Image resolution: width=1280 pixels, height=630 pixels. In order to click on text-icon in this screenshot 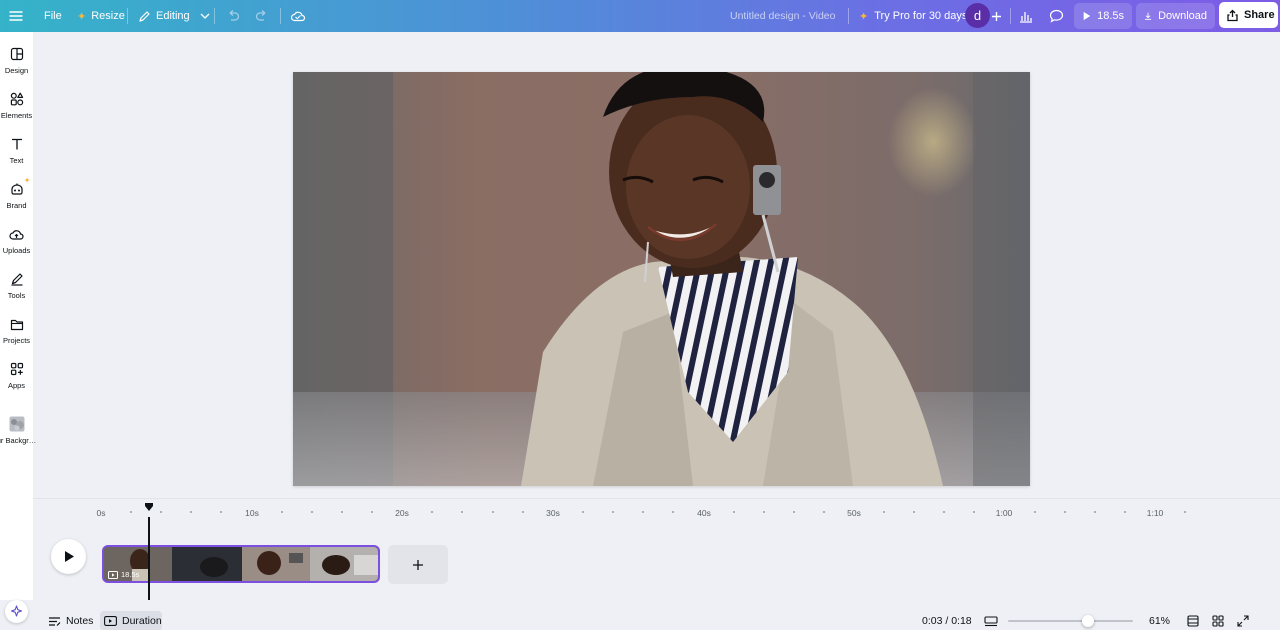, I will do `click(17, 144)`.